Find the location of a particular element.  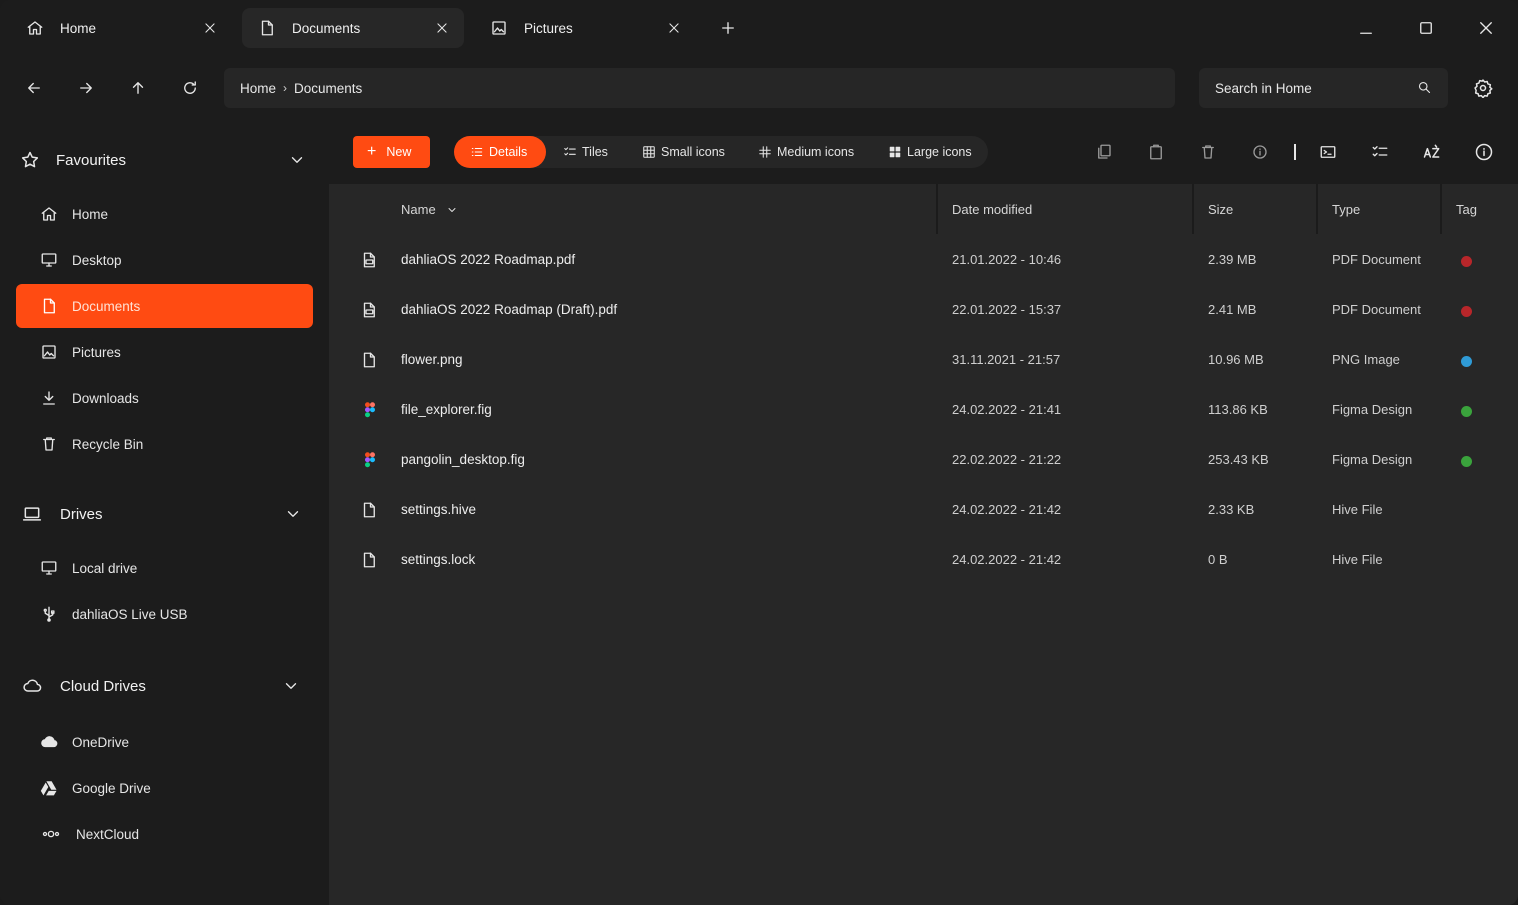

select-button is located at coordinates (1380, 152).